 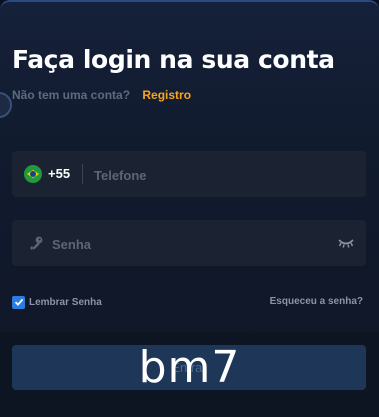 What do you see at coordinates (173, 59) in the screenshot?
I see `page-title: Faça login na sua conta` at bounding box center [173, 59].